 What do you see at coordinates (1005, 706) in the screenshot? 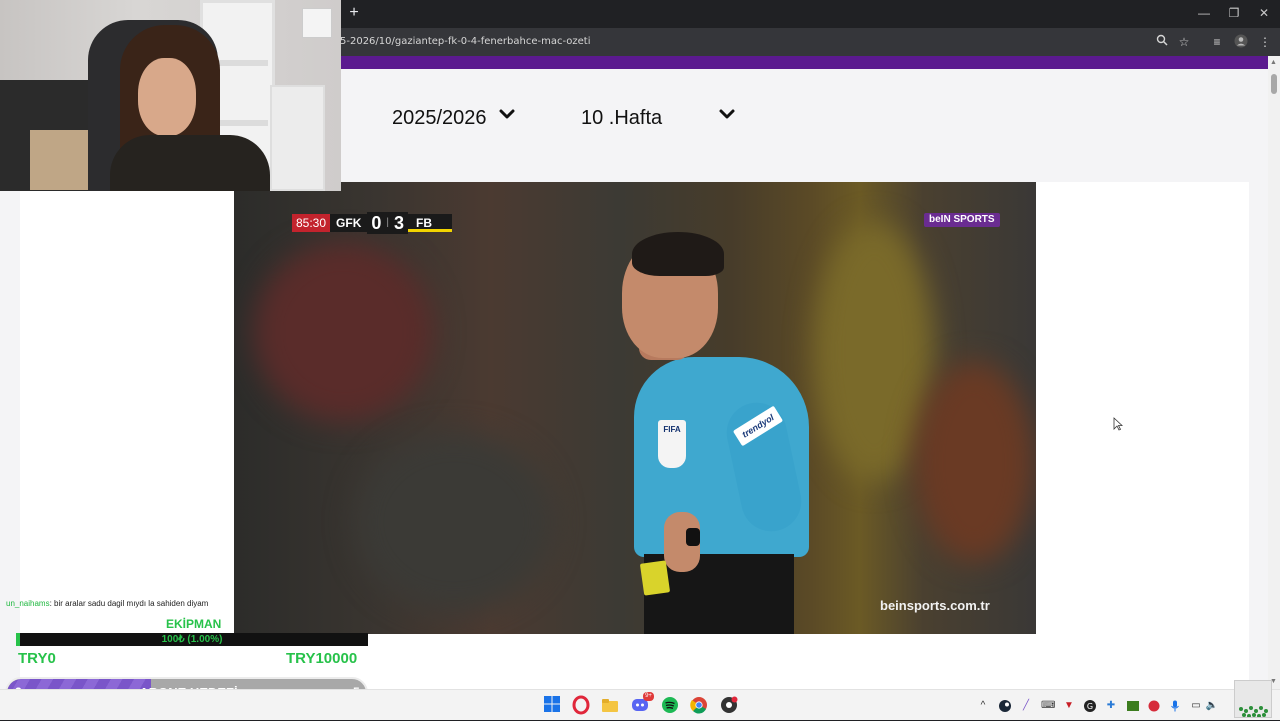
I see `steam-icon` at bounding box center [1005, 706].